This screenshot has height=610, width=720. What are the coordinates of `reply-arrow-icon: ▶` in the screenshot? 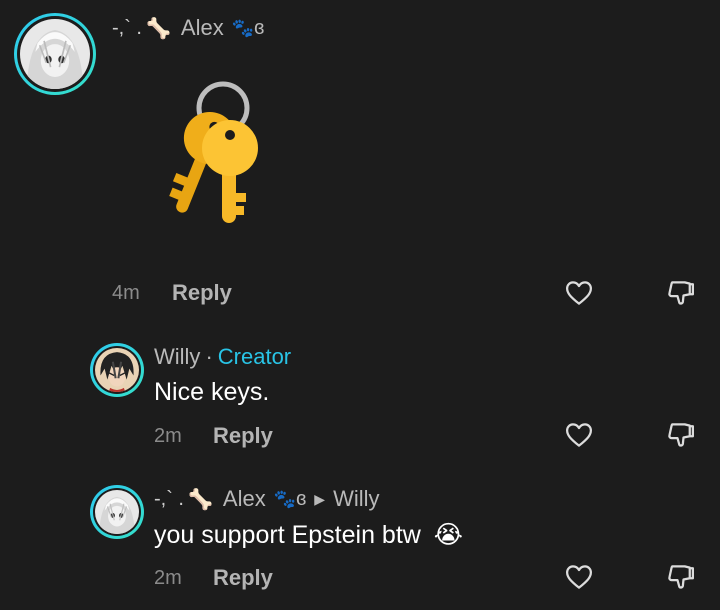 It's located at (320, 498).